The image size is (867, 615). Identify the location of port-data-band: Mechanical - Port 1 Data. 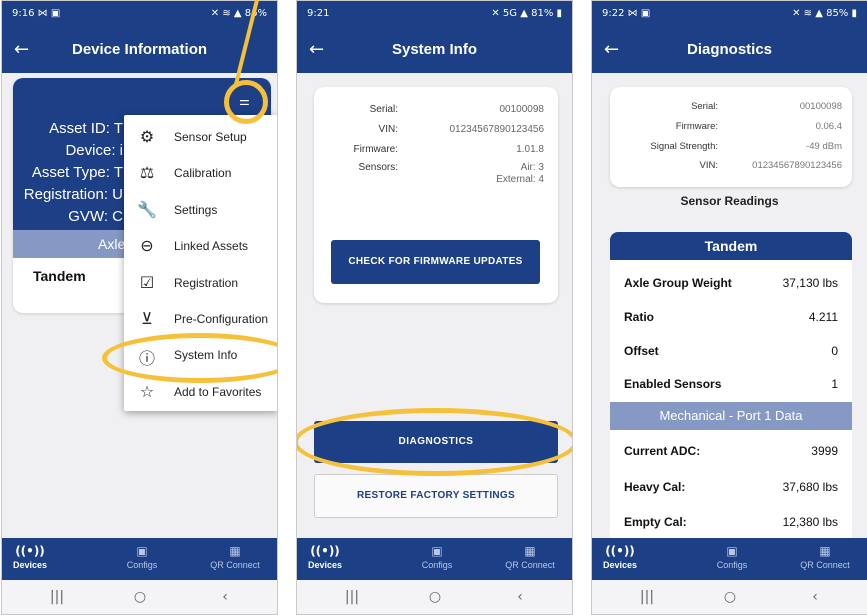
(731, 416).